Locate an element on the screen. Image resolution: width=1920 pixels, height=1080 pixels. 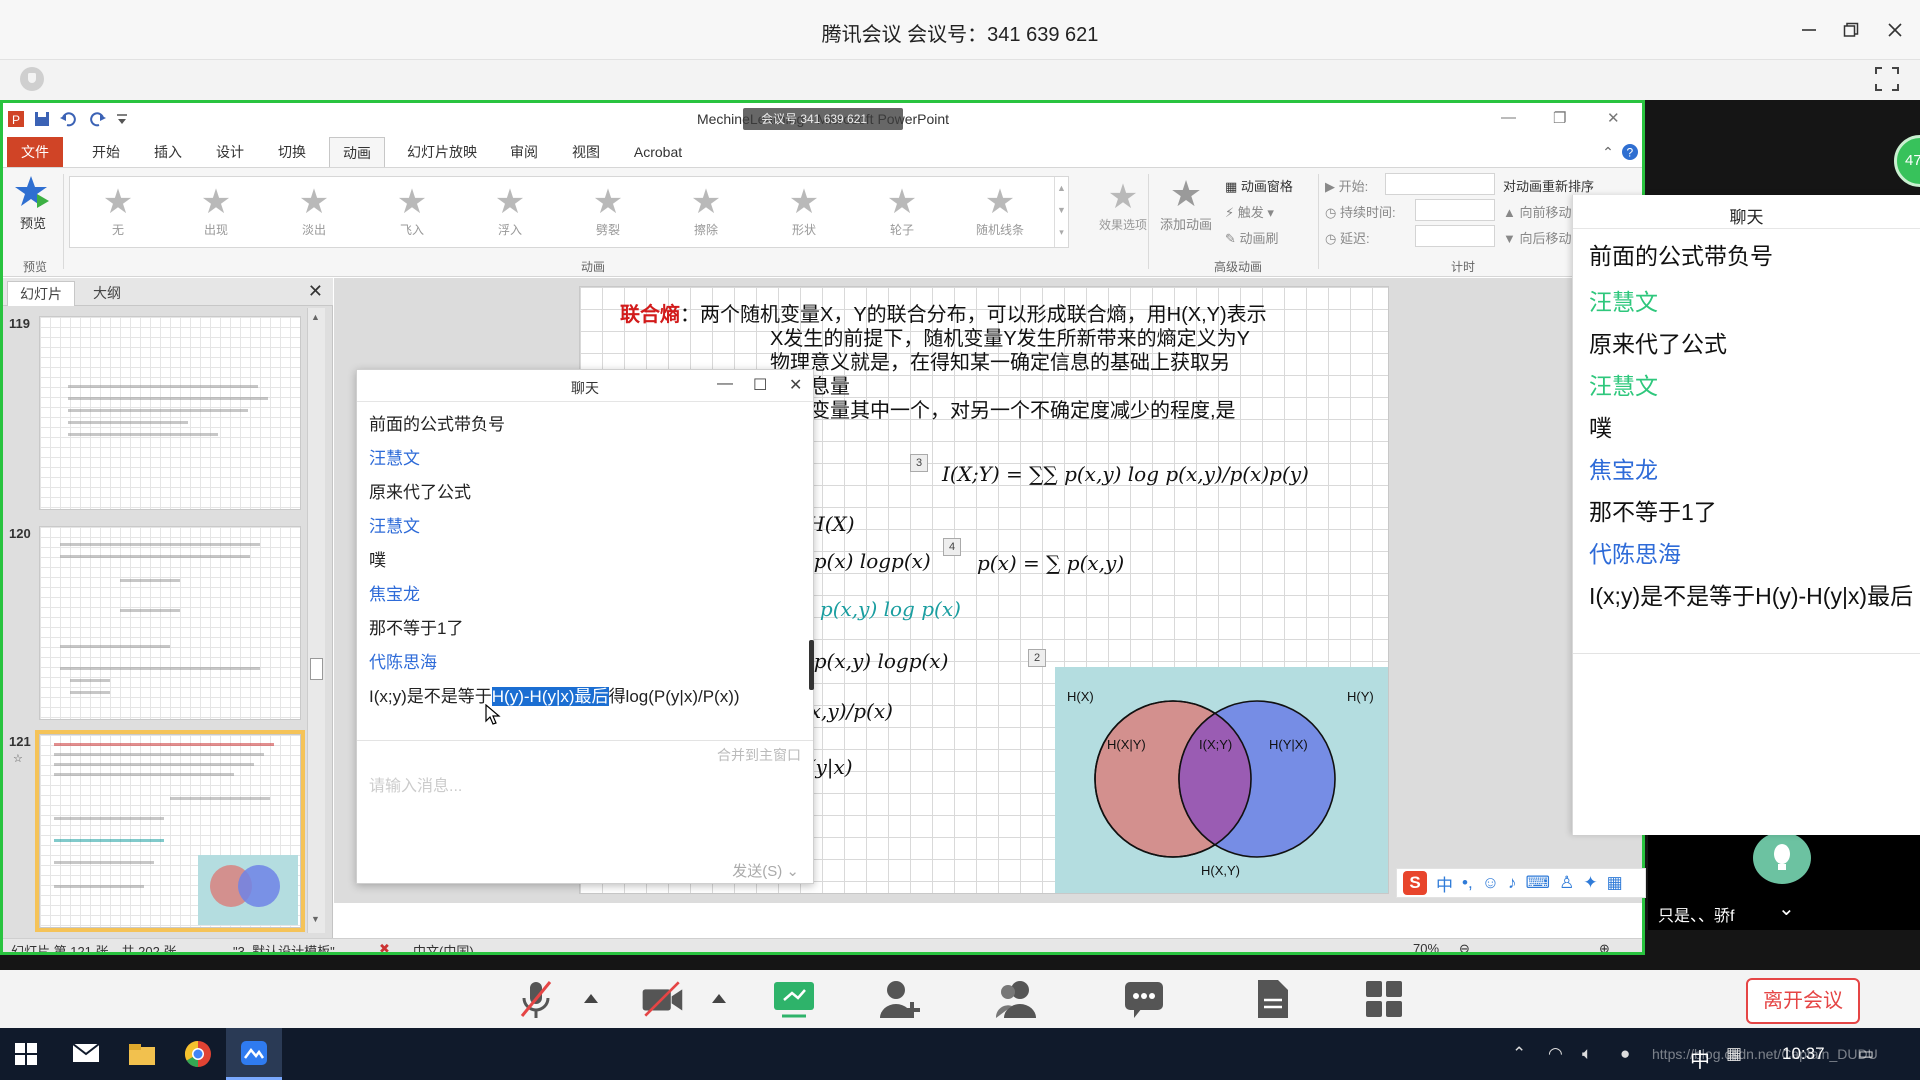
tab-insert: 插入 is located at coordinates (168, 152).